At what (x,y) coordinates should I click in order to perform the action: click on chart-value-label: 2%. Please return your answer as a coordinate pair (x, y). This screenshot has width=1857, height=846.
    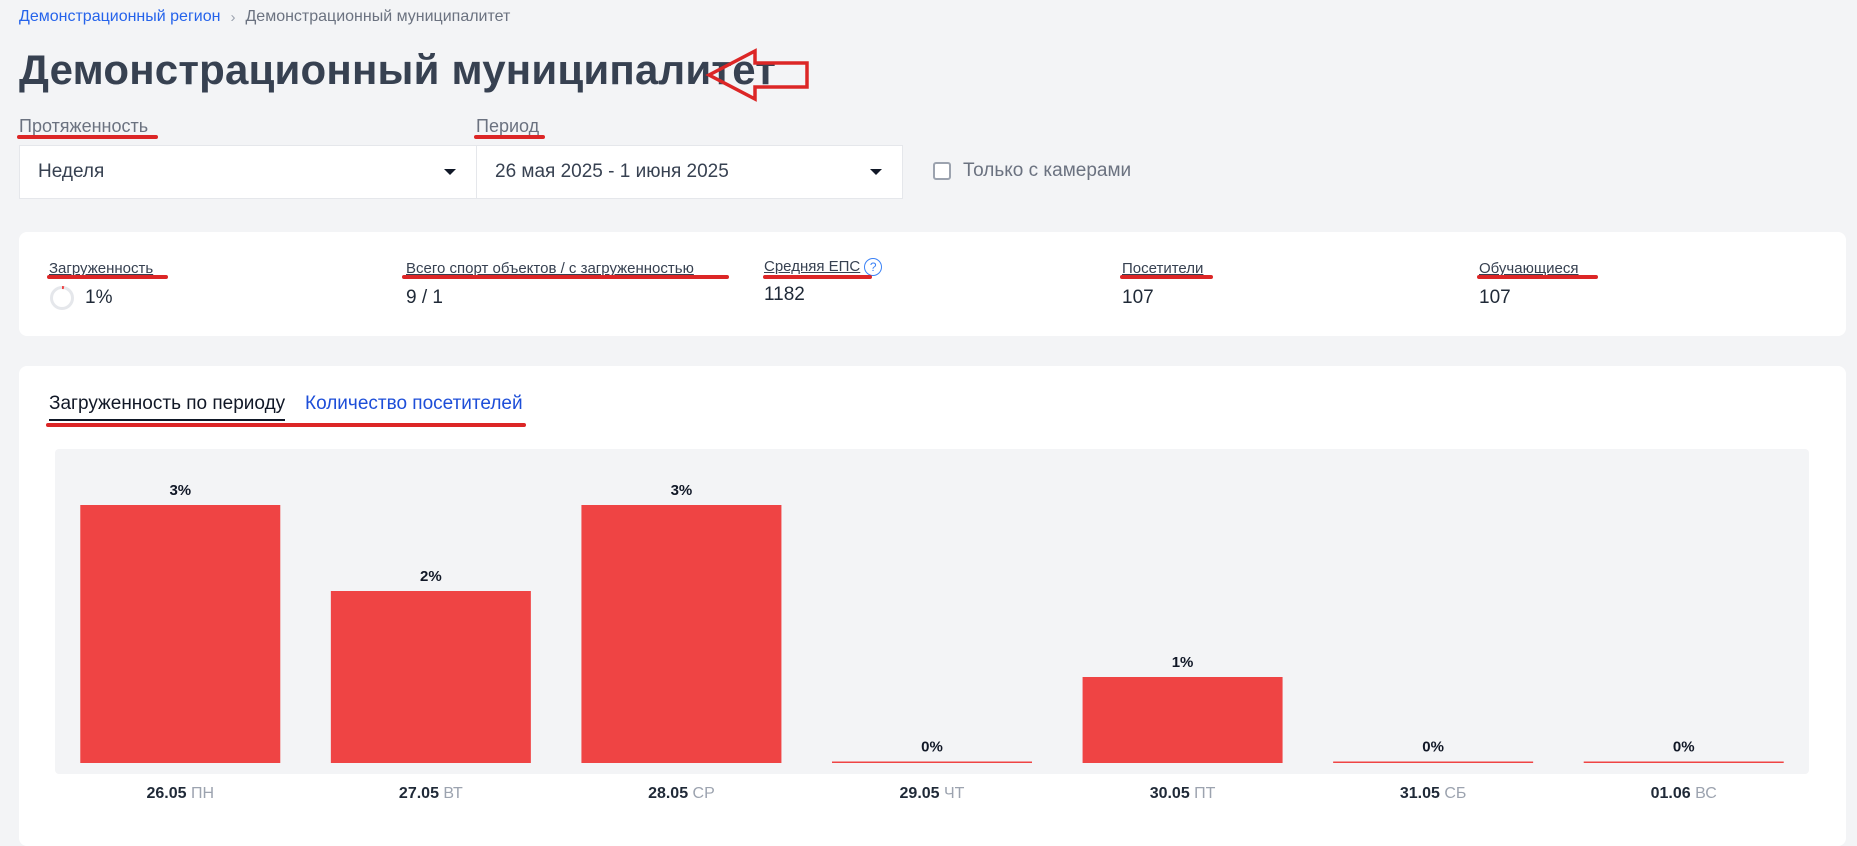
    Looking at the image, I should click on (431, 576).